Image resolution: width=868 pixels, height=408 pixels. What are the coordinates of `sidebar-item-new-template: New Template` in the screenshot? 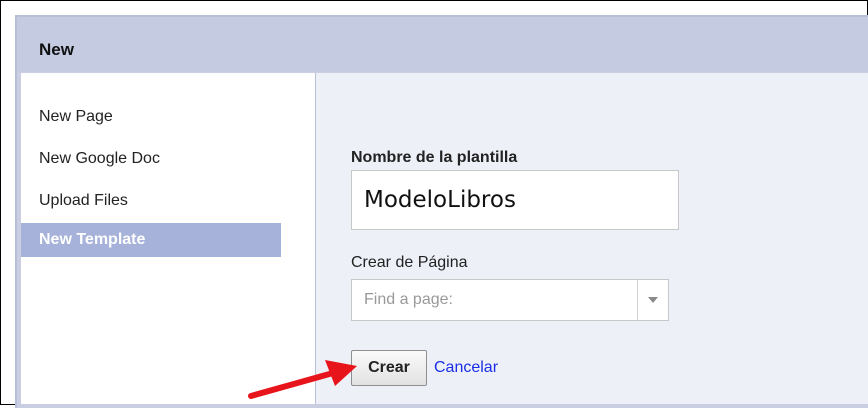 It's located at (151, 240).